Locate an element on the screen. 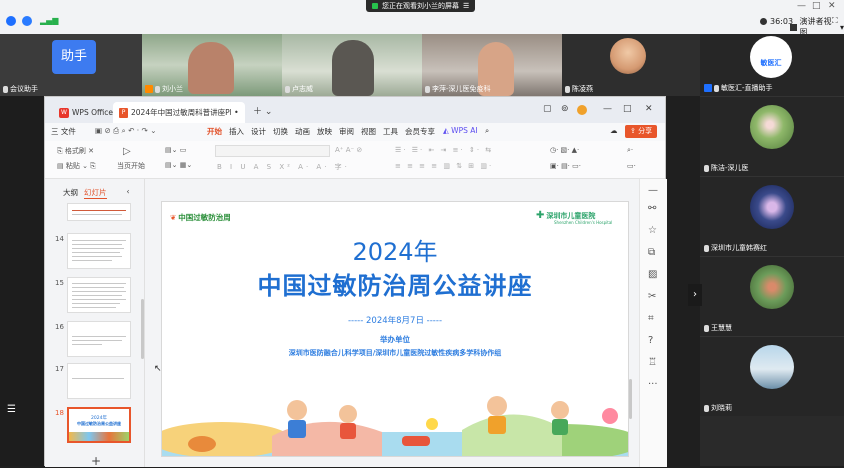 The image size is (844, 468). menu-review: 审阅 is located at coordinates (346, 131).